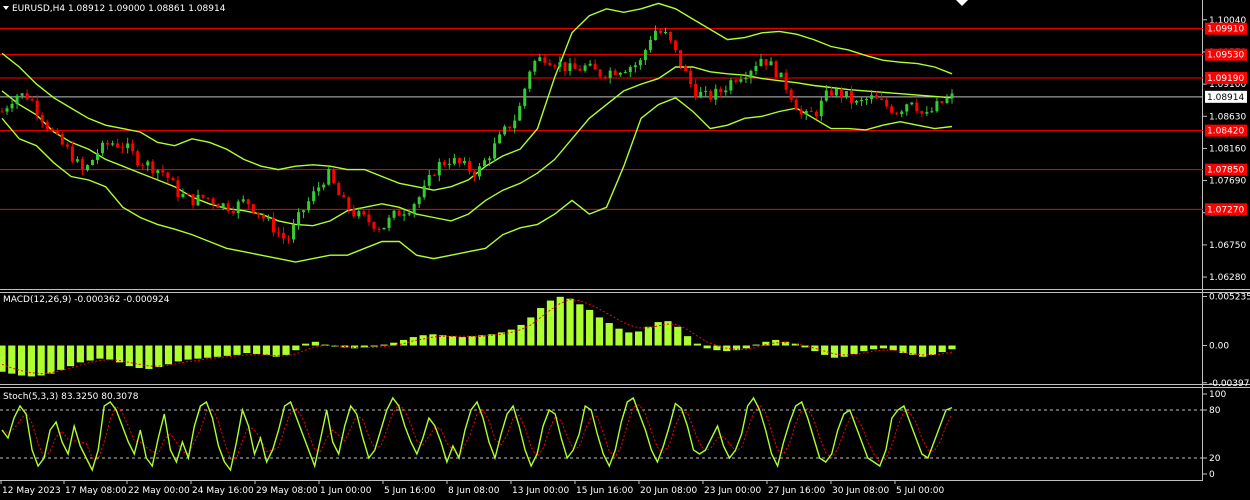  I want to click on price-tick-label: 1.08160, so click(1227, 149).